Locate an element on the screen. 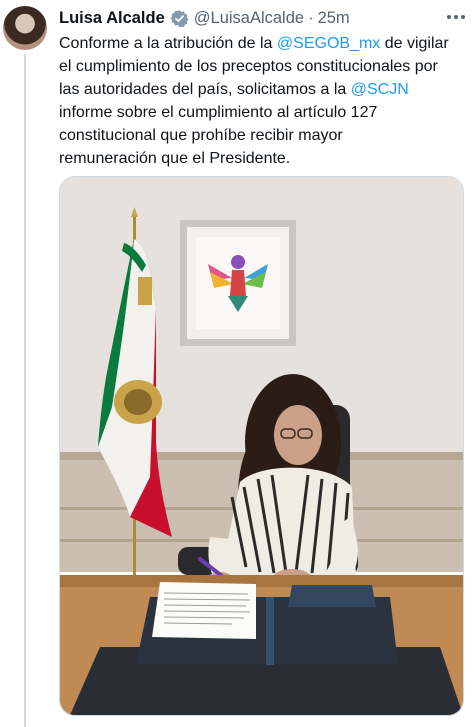 Image resolution: width=474 pixels, height=727 pixels. thread-line is located at coordinates (25, 390).